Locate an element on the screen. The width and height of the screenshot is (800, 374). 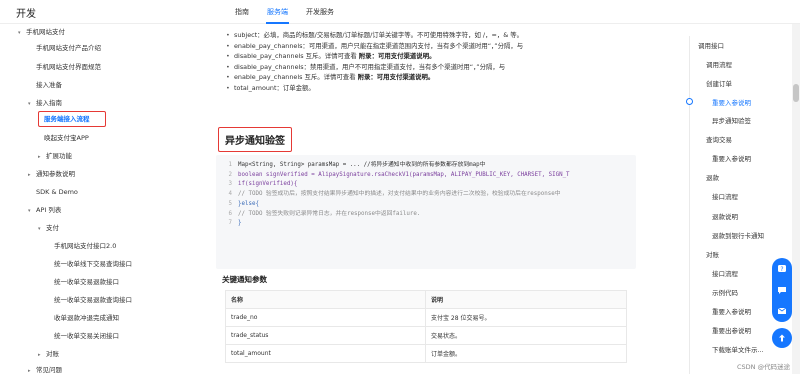
help-button: ? is located at coordinates (782, 269).